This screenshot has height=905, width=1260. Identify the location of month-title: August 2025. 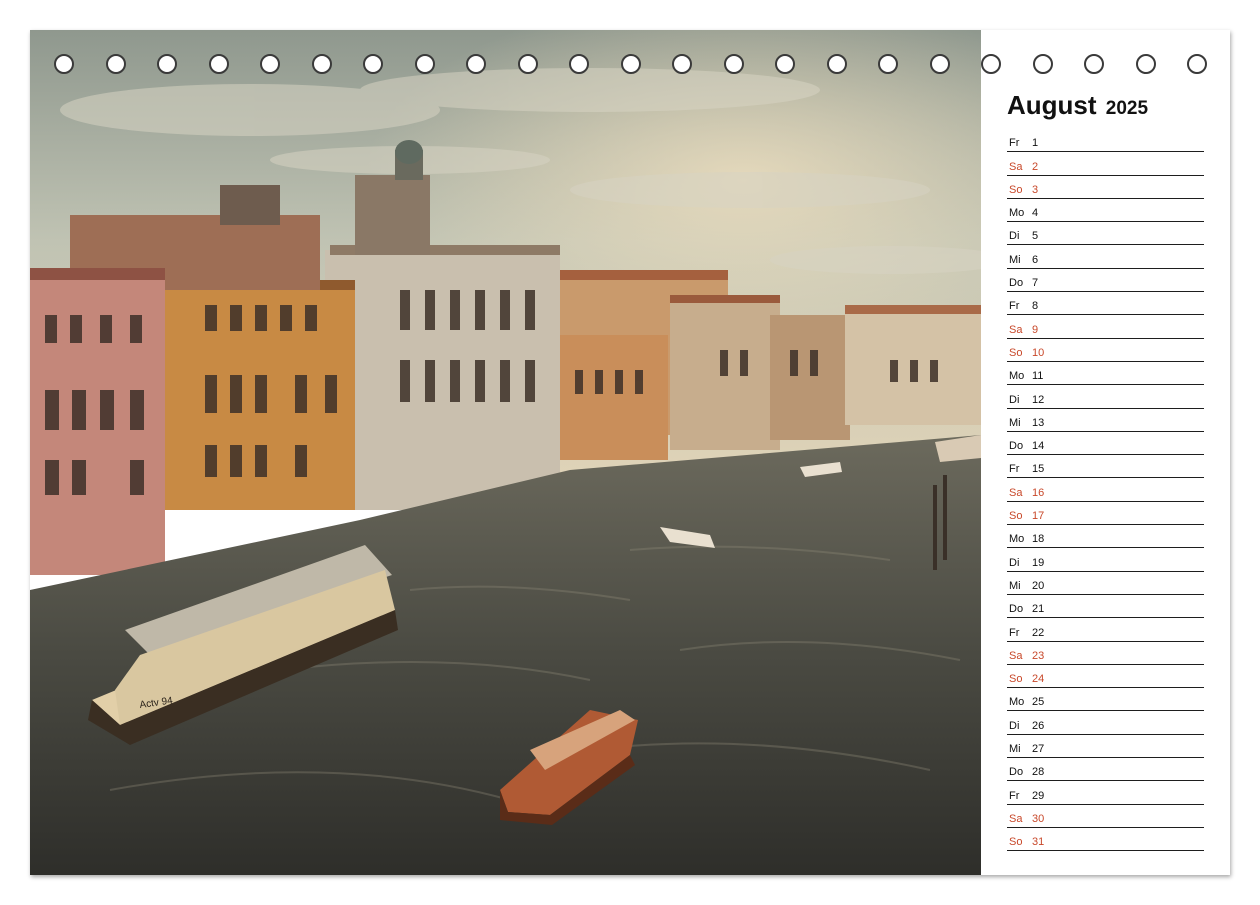
(1105, 105).